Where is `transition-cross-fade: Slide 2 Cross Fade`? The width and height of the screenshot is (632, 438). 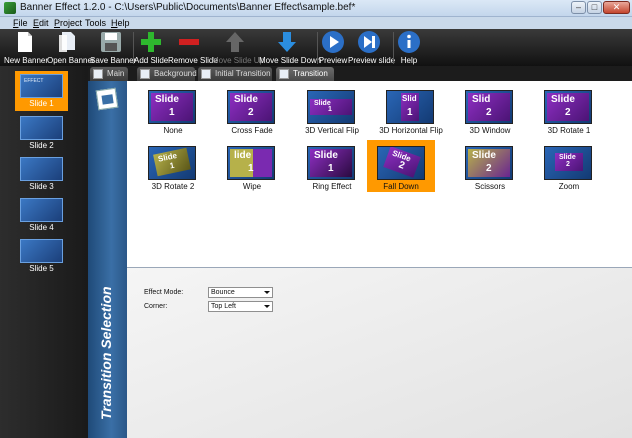
transition-cross-fade: Slide 2 Cross Fade is located at coordinates (252, 114).